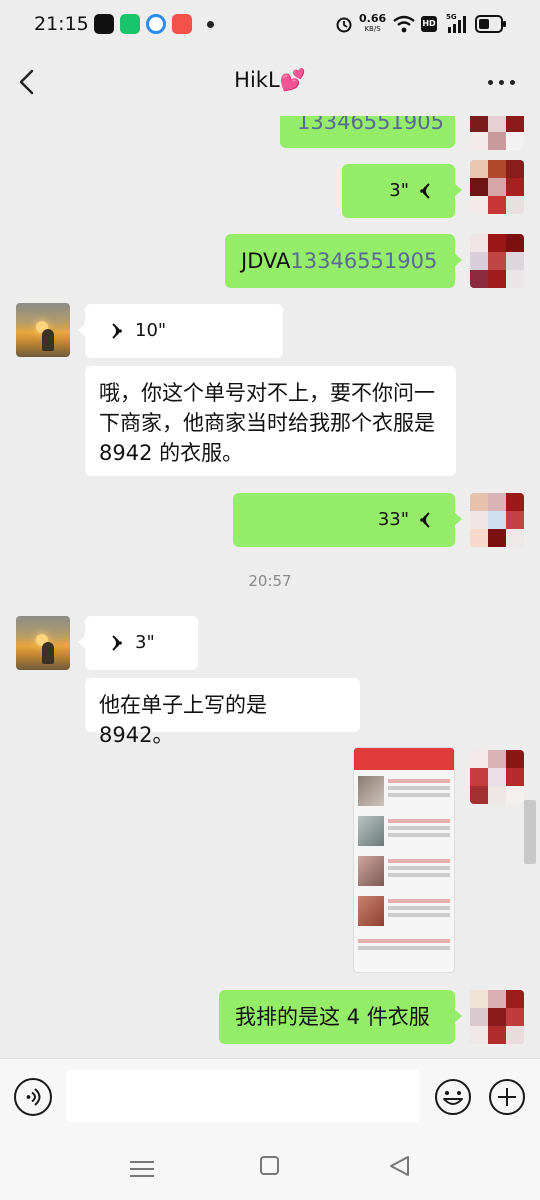  I want to click on my-voice-message: 33", so click(347, 520).